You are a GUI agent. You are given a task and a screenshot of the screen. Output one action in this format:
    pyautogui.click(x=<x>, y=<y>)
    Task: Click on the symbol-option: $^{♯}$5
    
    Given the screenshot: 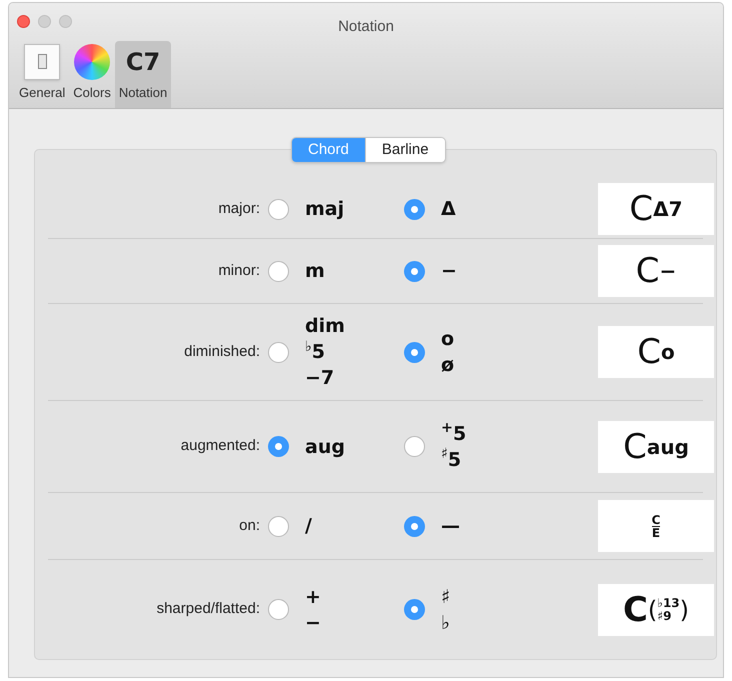 What is the action you would take?
    pyautogui.click(x=453, y=460)
    